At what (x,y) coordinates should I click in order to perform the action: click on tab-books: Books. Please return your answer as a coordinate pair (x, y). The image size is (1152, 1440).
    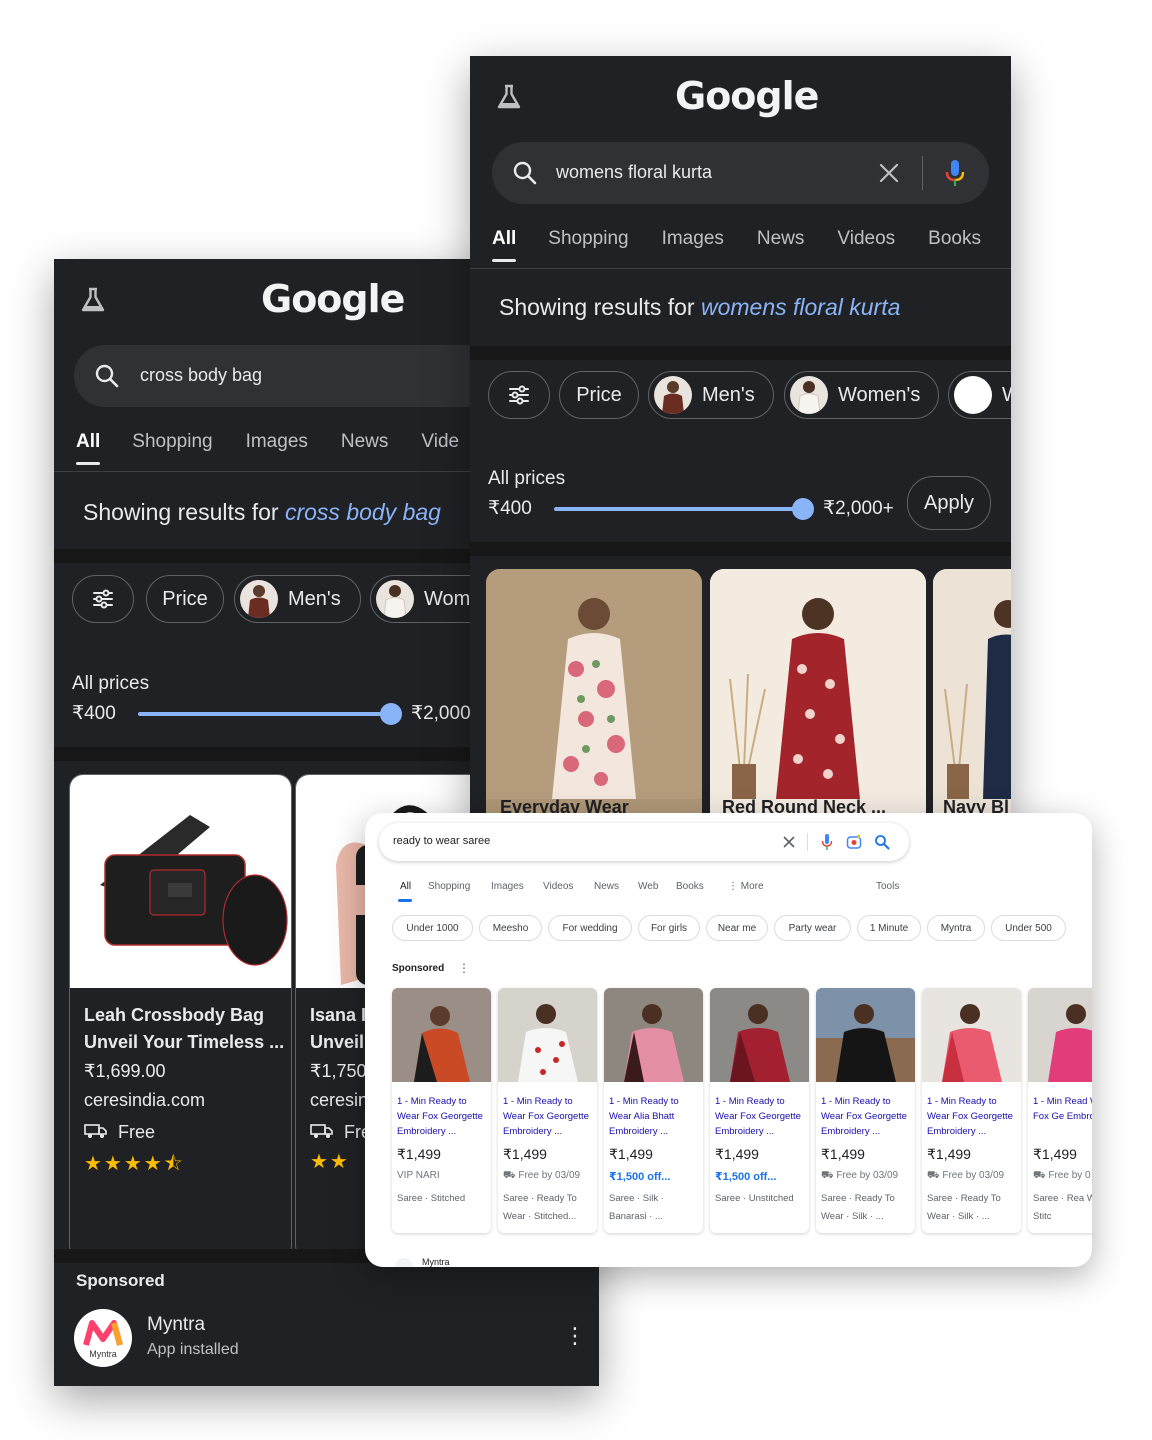
    Looking at the image, I should click on (954, 239).